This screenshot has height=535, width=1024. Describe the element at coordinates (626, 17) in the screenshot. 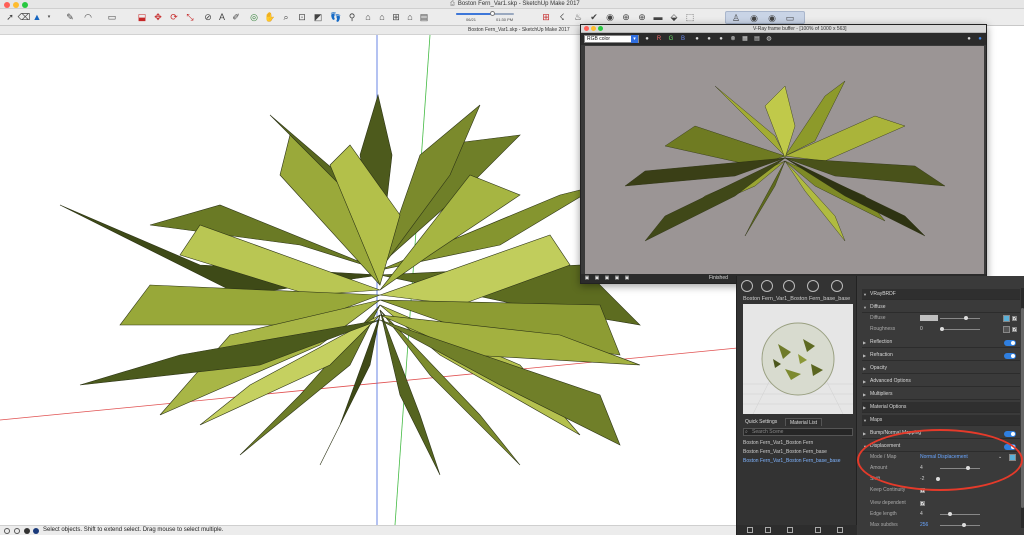

I see `vray-lights-icon: ⊕` at that location.